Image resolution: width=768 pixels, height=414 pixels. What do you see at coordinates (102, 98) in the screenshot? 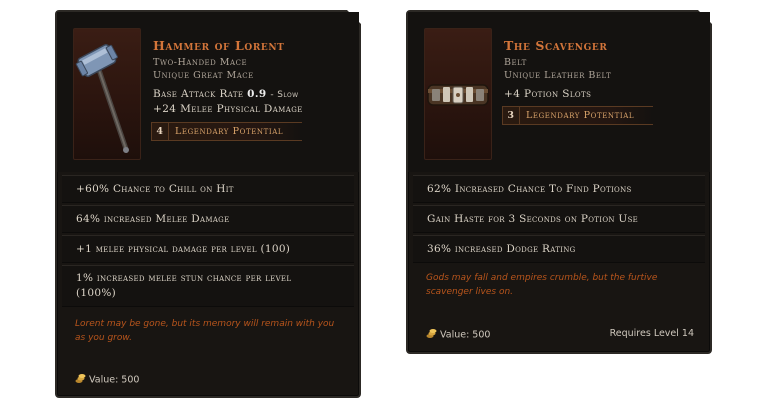
I see `great-mace-icon` at bounding box center [102, 98].